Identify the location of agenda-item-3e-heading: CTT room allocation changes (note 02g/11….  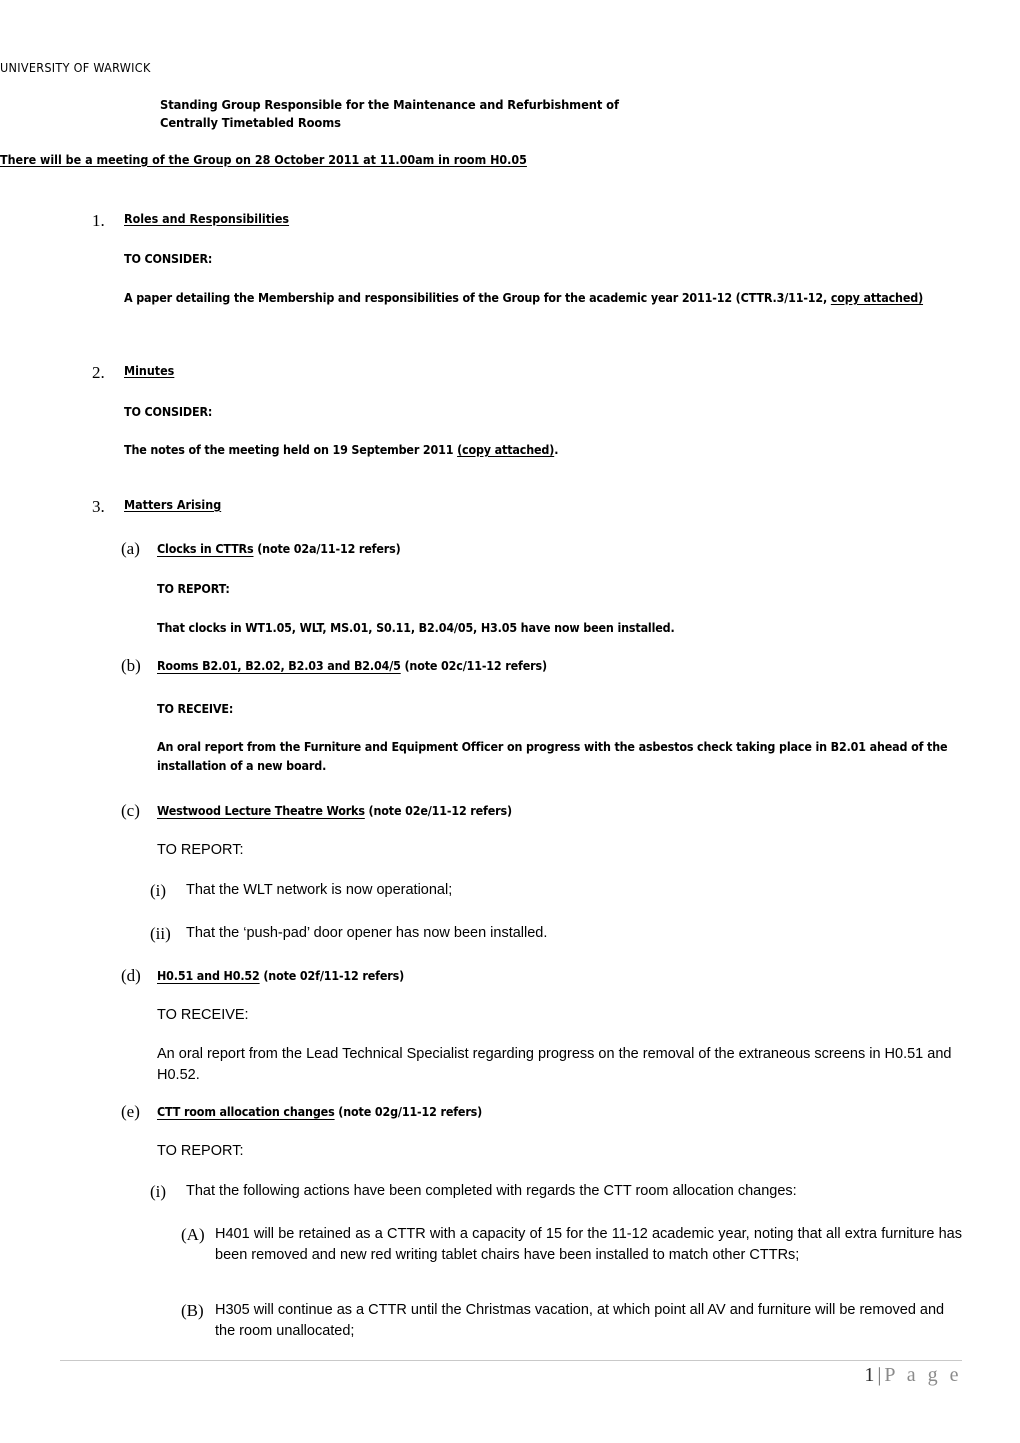
(320, 1111).